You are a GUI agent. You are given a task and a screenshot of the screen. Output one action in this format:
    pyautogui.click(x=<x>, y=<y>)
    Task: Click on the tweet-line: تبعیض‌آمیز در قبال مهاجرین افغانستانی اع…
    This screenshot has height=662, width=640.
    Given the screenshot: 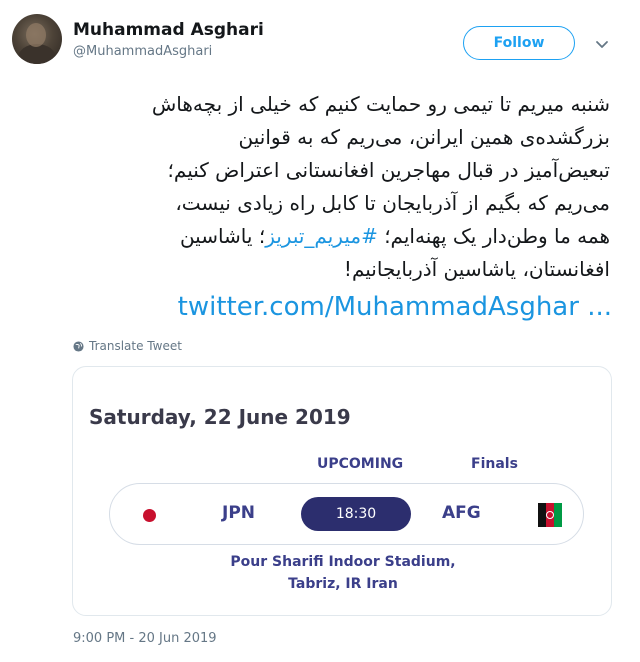 What is the action you would take?
    pyautogui.click(x=388, y=170)
    